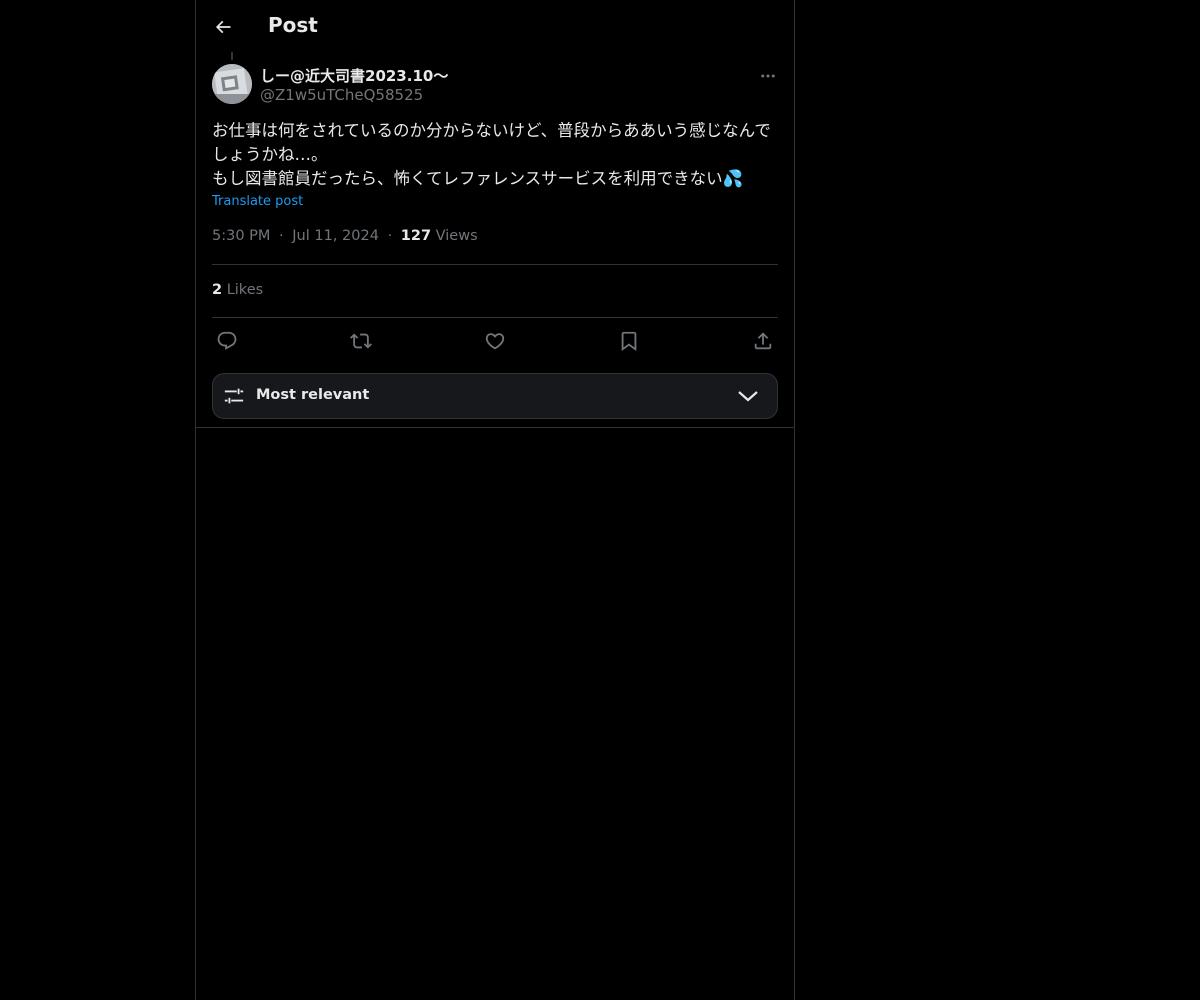 This screenshot has height=1000, width=1200. What do you see at coordinates (234, 396) in the screenshot?
I see `sliders-icon` at bounding box center [234, 396].